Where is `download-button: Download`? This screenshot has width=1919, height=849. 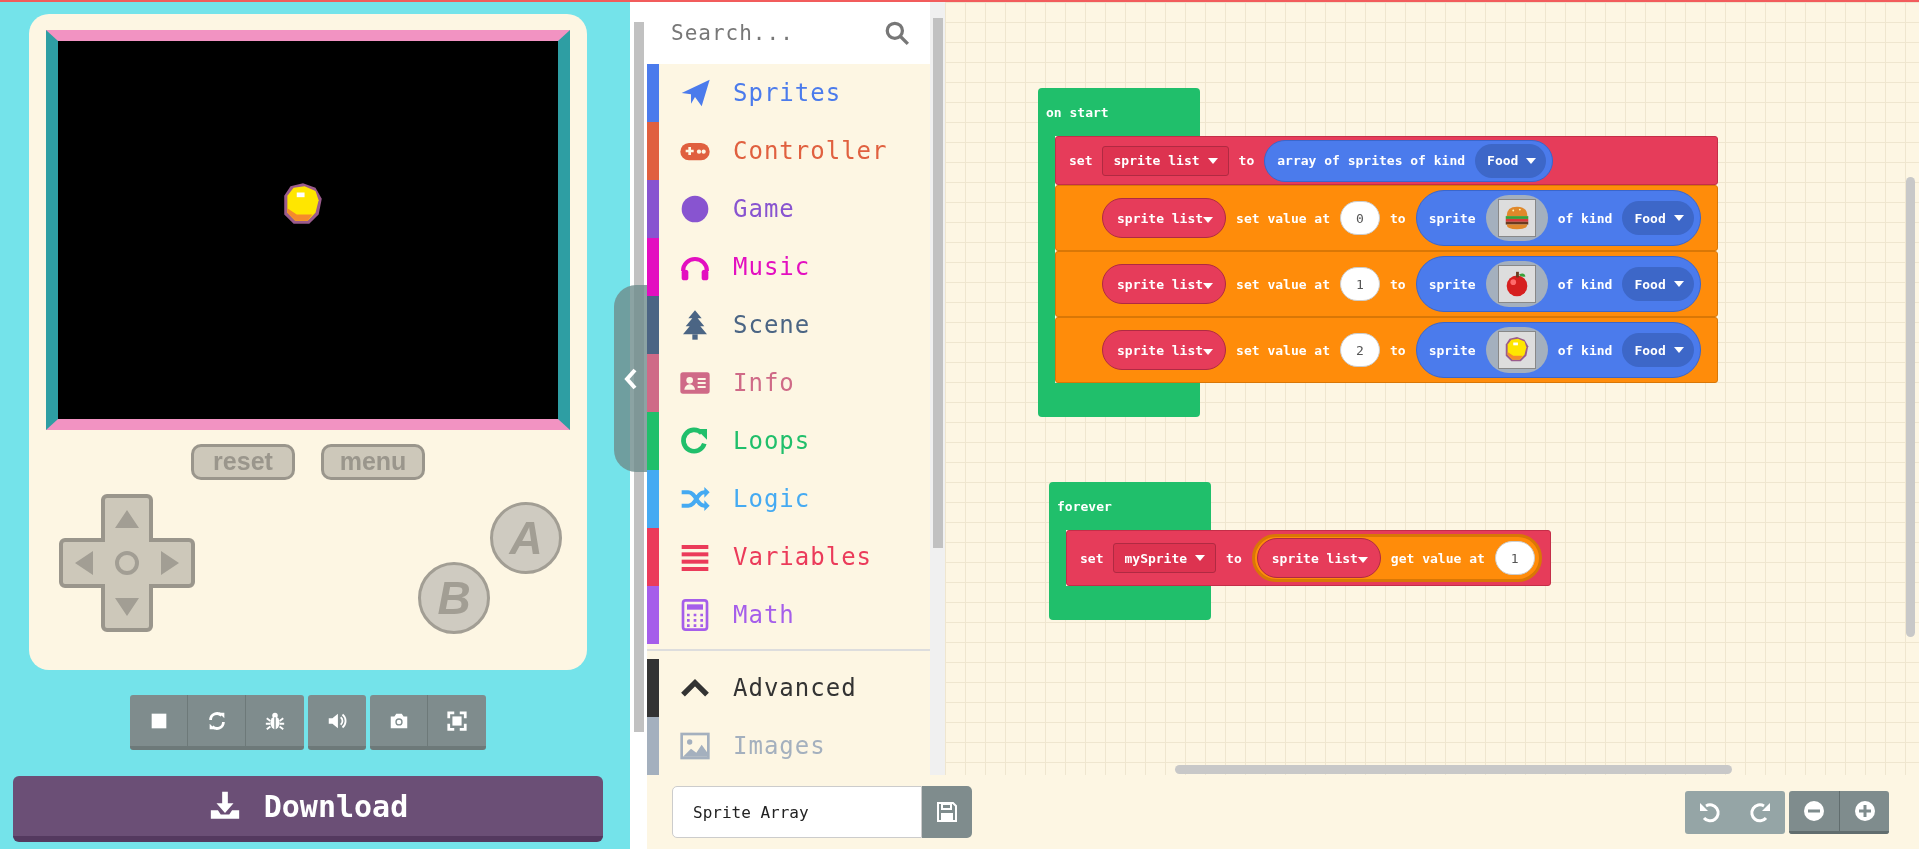 download-button: Download is located at coordinates (308, 809).